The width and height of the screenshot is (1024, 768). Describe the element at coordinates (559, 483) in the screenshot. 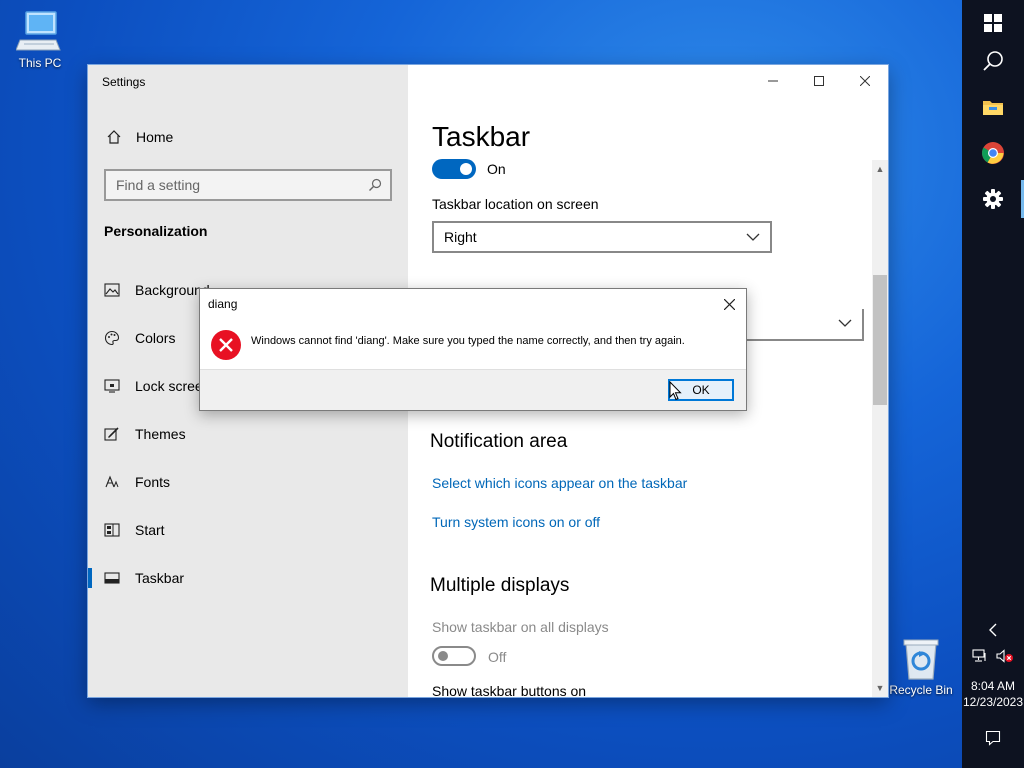

I see `select-icons-link: Select which icons appear on the taskbar` at that location.